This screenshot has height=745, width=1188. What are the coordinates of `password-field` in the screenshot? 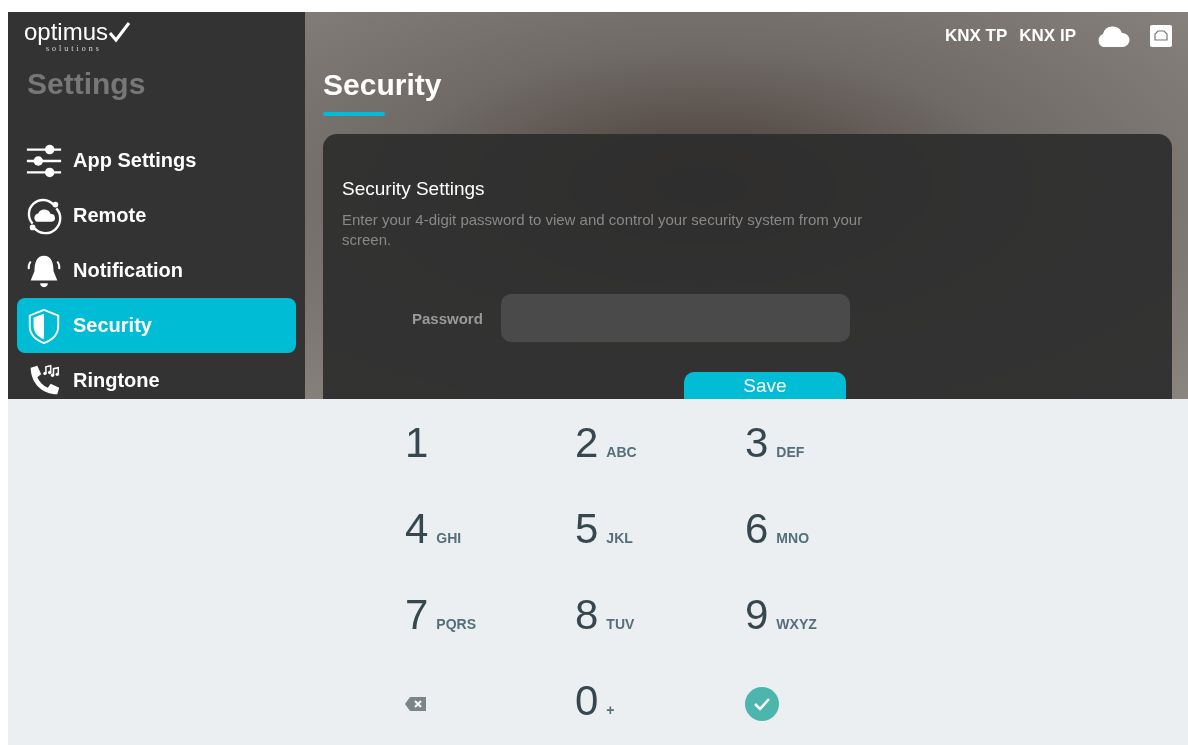 It's located at (675, 318).